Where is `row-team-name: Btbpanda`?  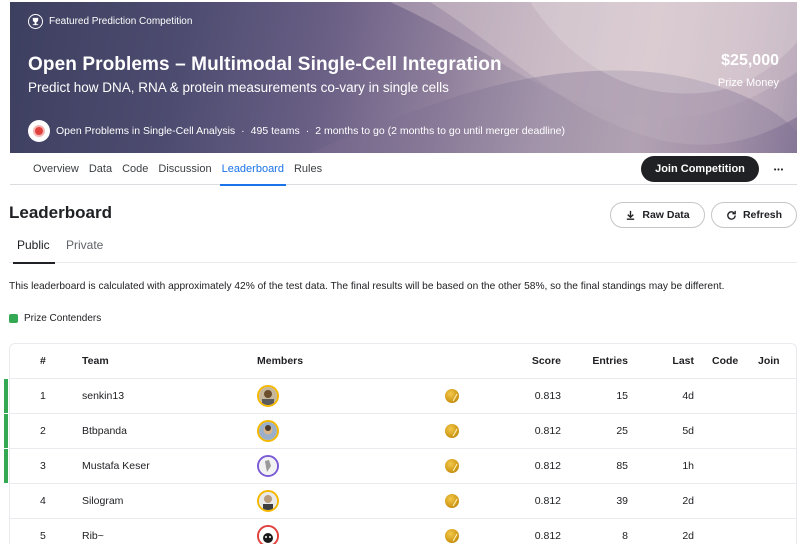 row-team-name: Btbpanda is located at coordinates (104, 431).